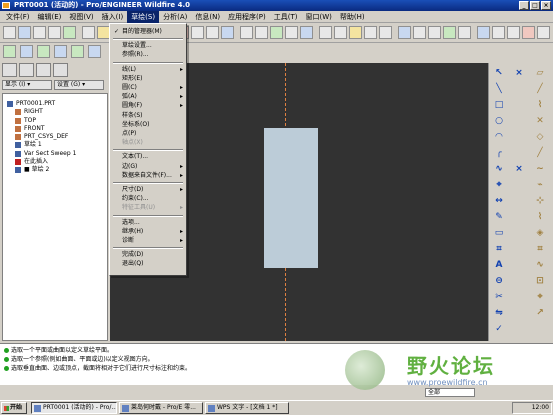  I want to click on sketch-tool-icon: ↖, so click(499, 73).